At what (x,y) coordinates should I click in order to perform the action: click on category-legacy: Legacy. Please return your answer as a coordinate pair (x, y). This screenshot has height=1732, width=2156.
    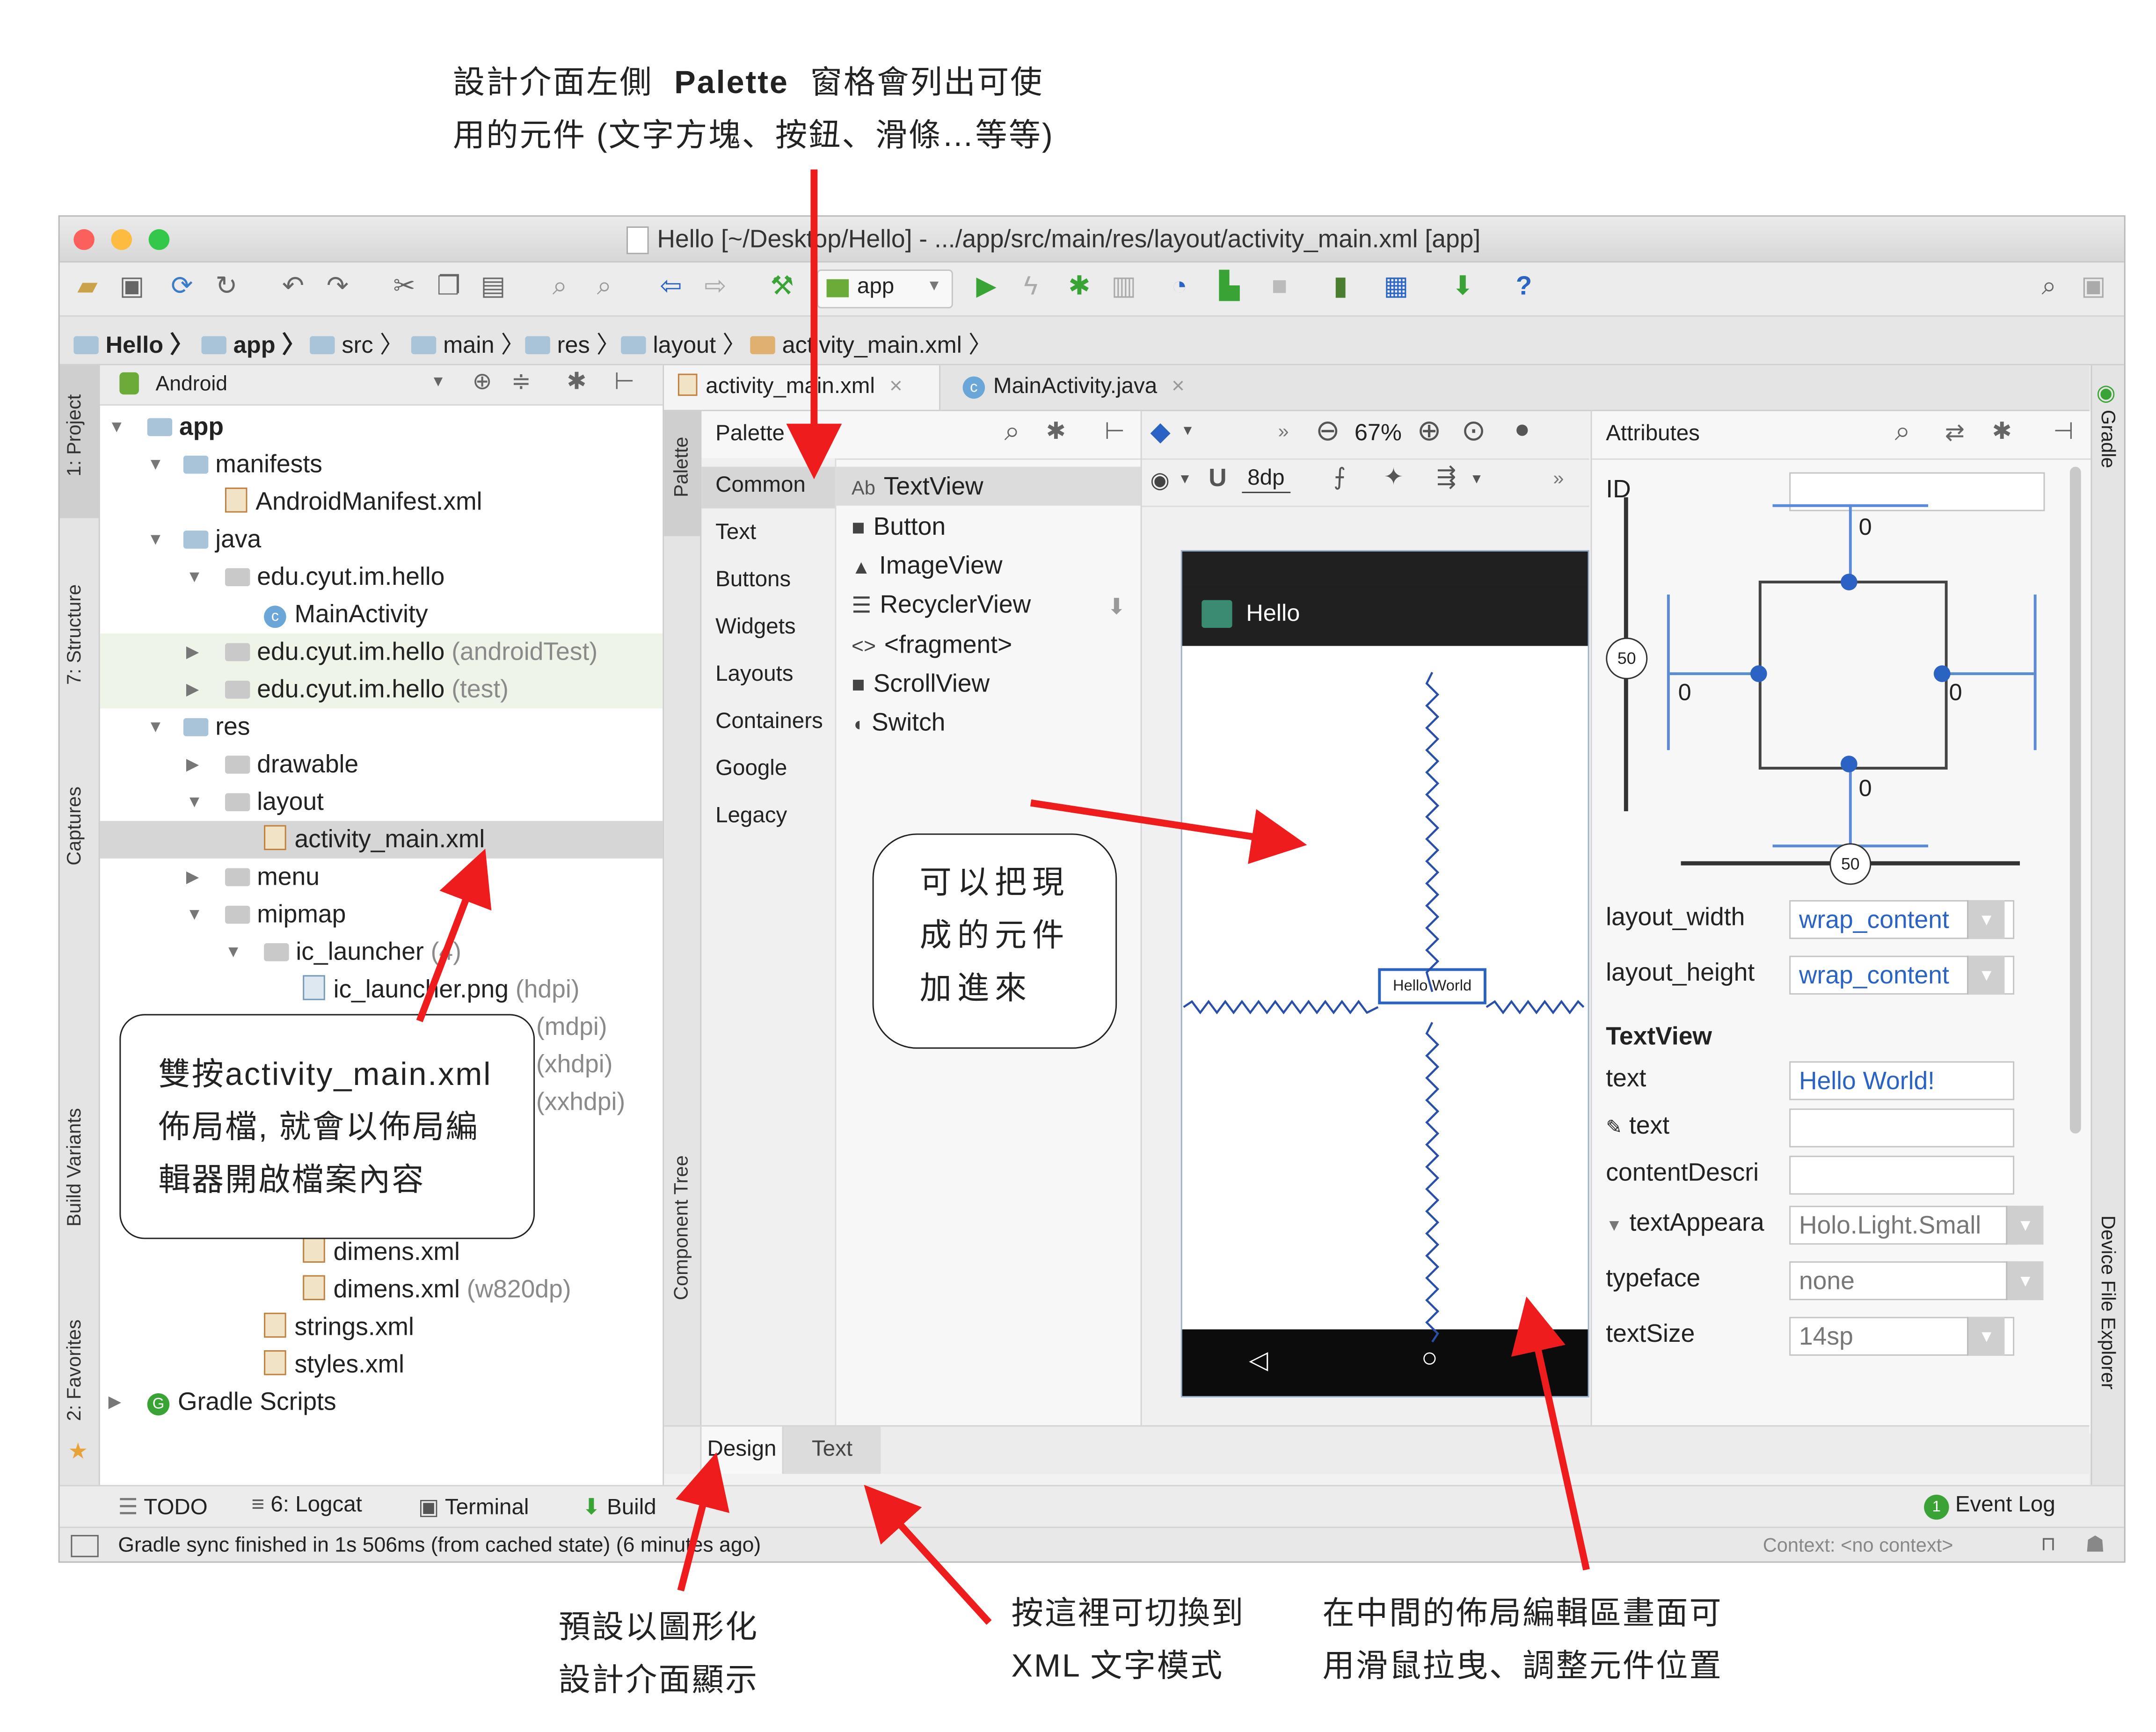
    Looking at the image, I should click on (751, 816).